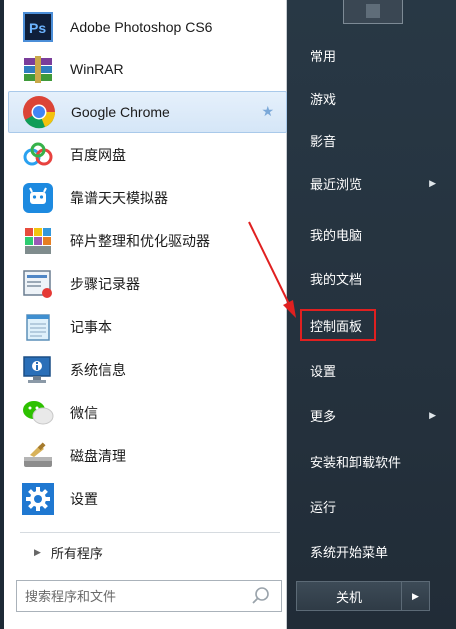  I want to click on menu-item-common: 常用, so click(368, 55).